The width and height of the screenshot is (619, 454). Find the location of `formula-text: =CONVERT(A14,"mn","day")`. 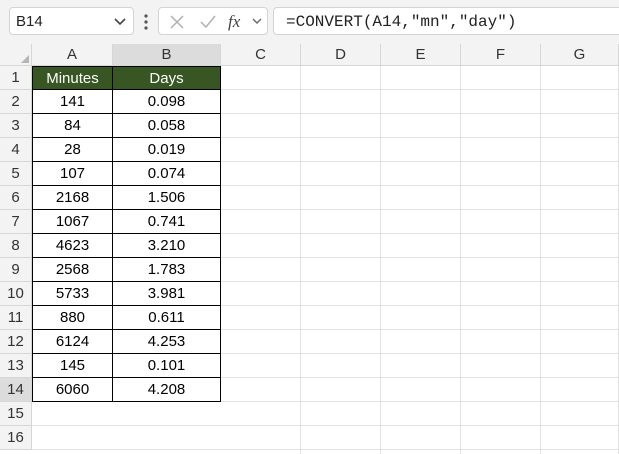

formula-text: =CONVERT(A14,"mn","day") is located at coordinates (401, 22).